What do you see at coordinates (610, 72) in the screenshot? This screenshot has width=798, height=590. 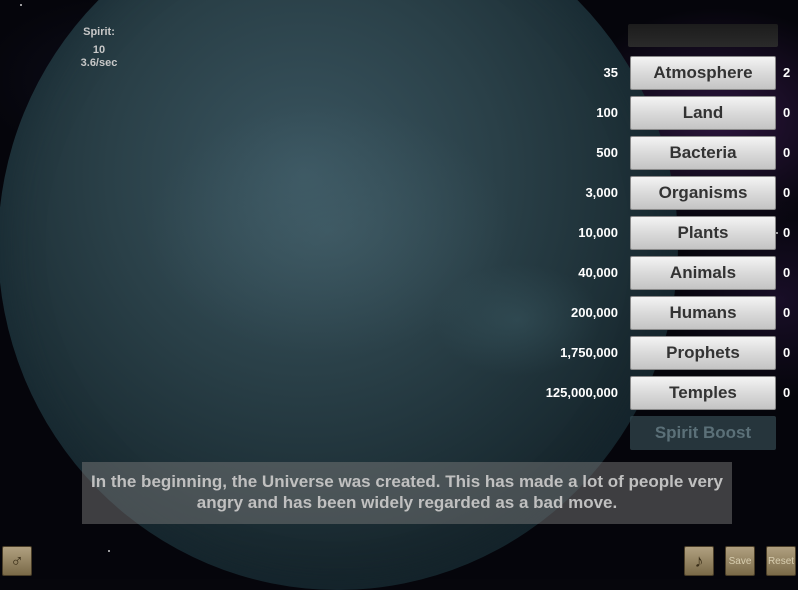 I see `upgrade-cost: 35` at bounding box center [610, 72].